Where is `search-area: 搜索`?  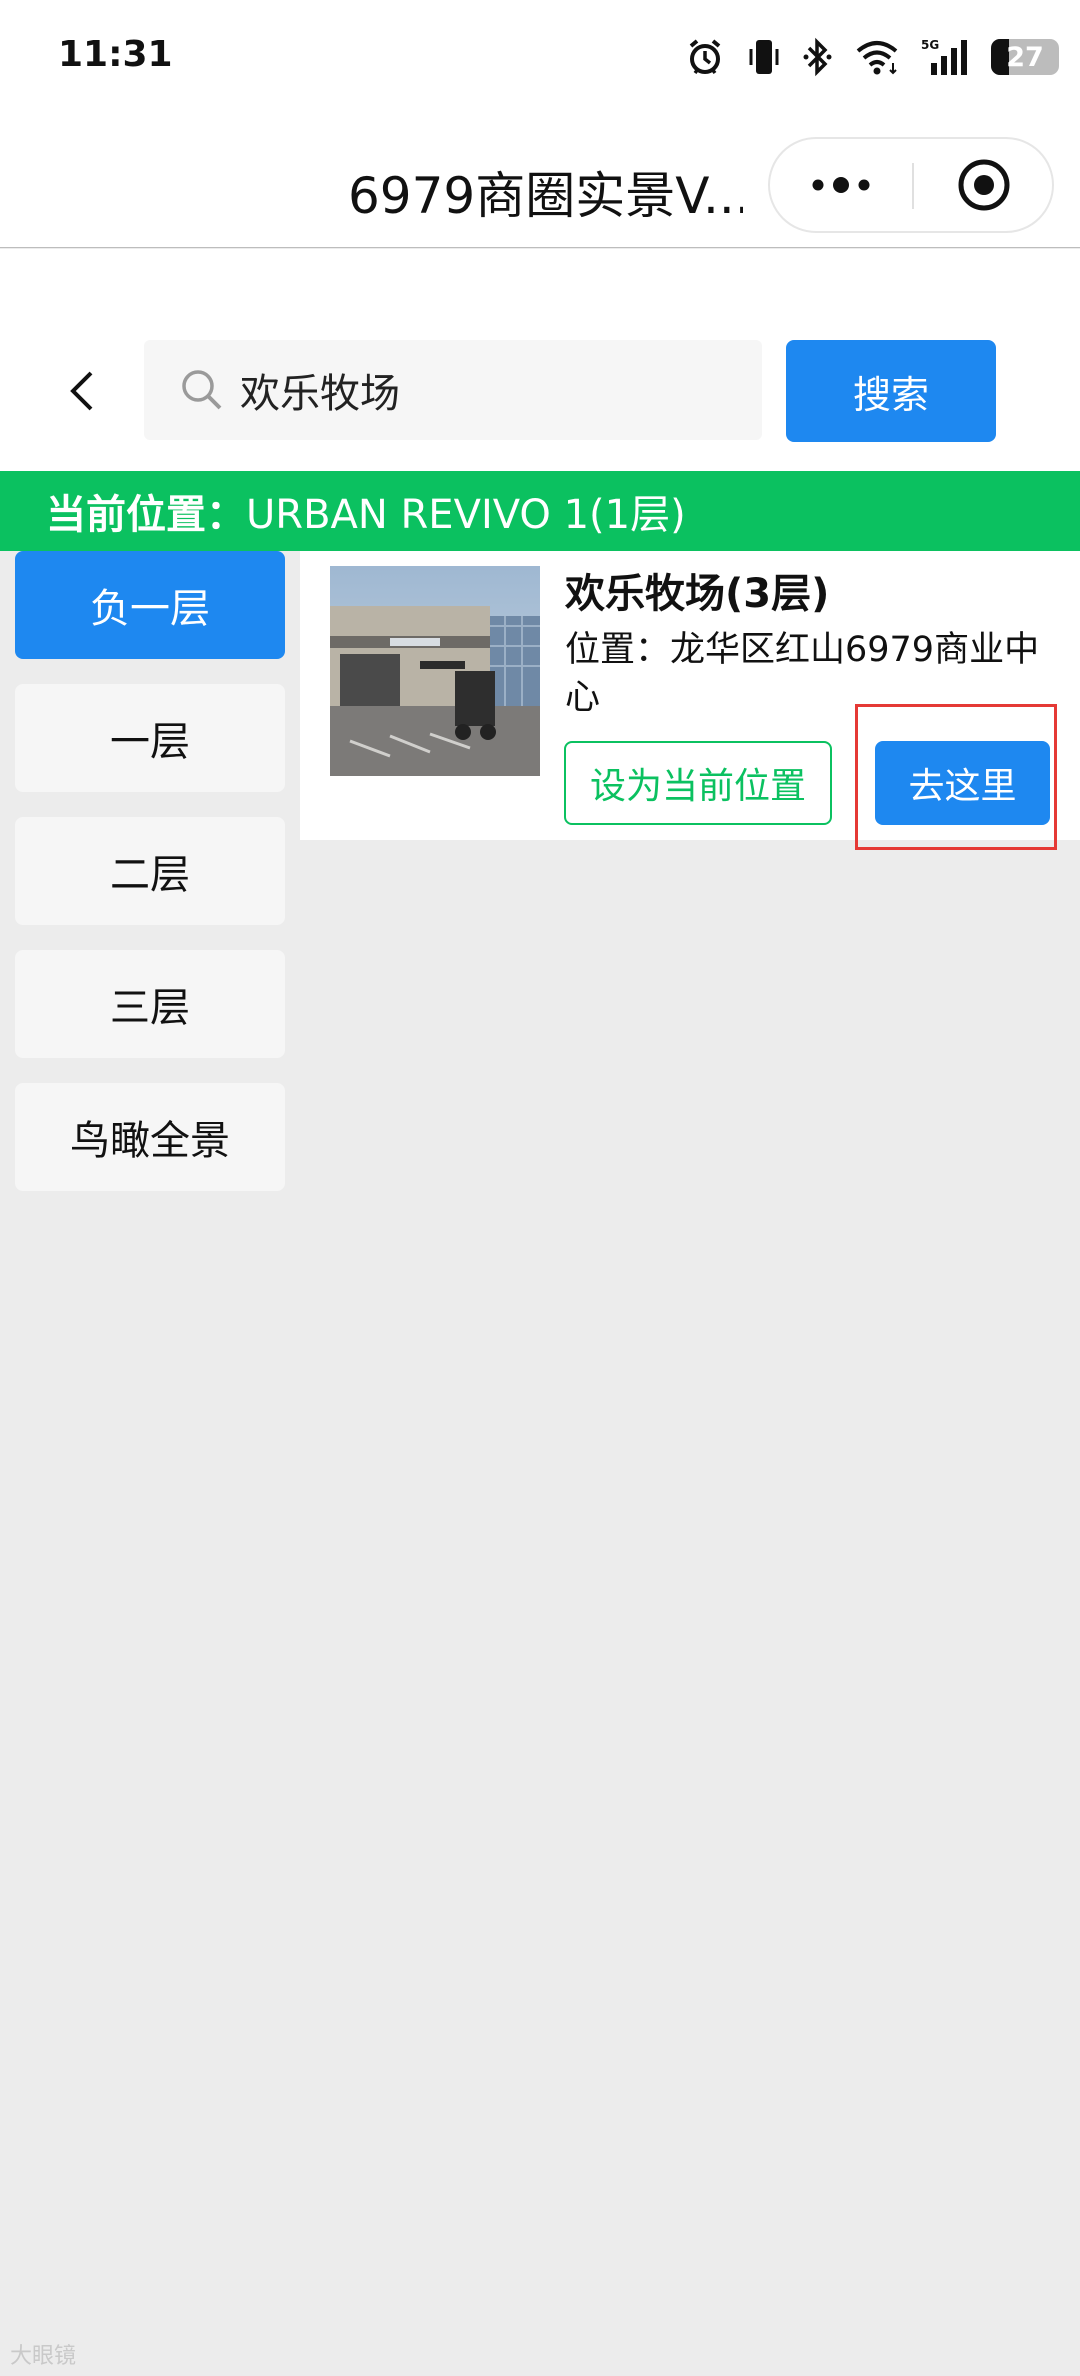 search-area: 搜索 is located at coordinates (540, 360).